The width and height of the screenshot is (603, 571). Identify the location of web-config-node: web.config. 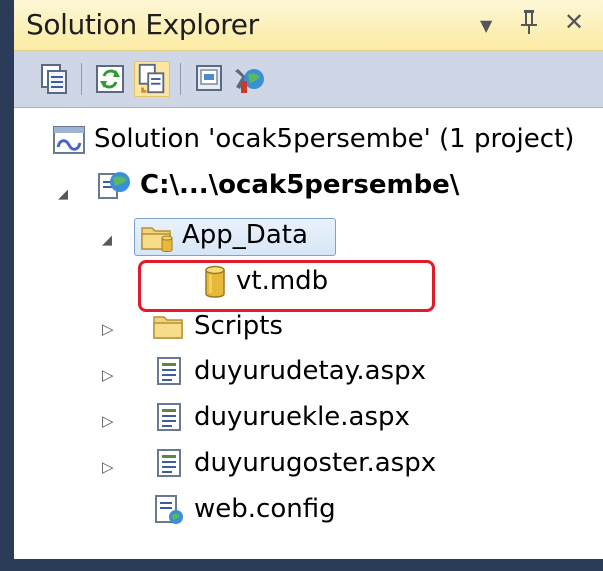
(265, 509).